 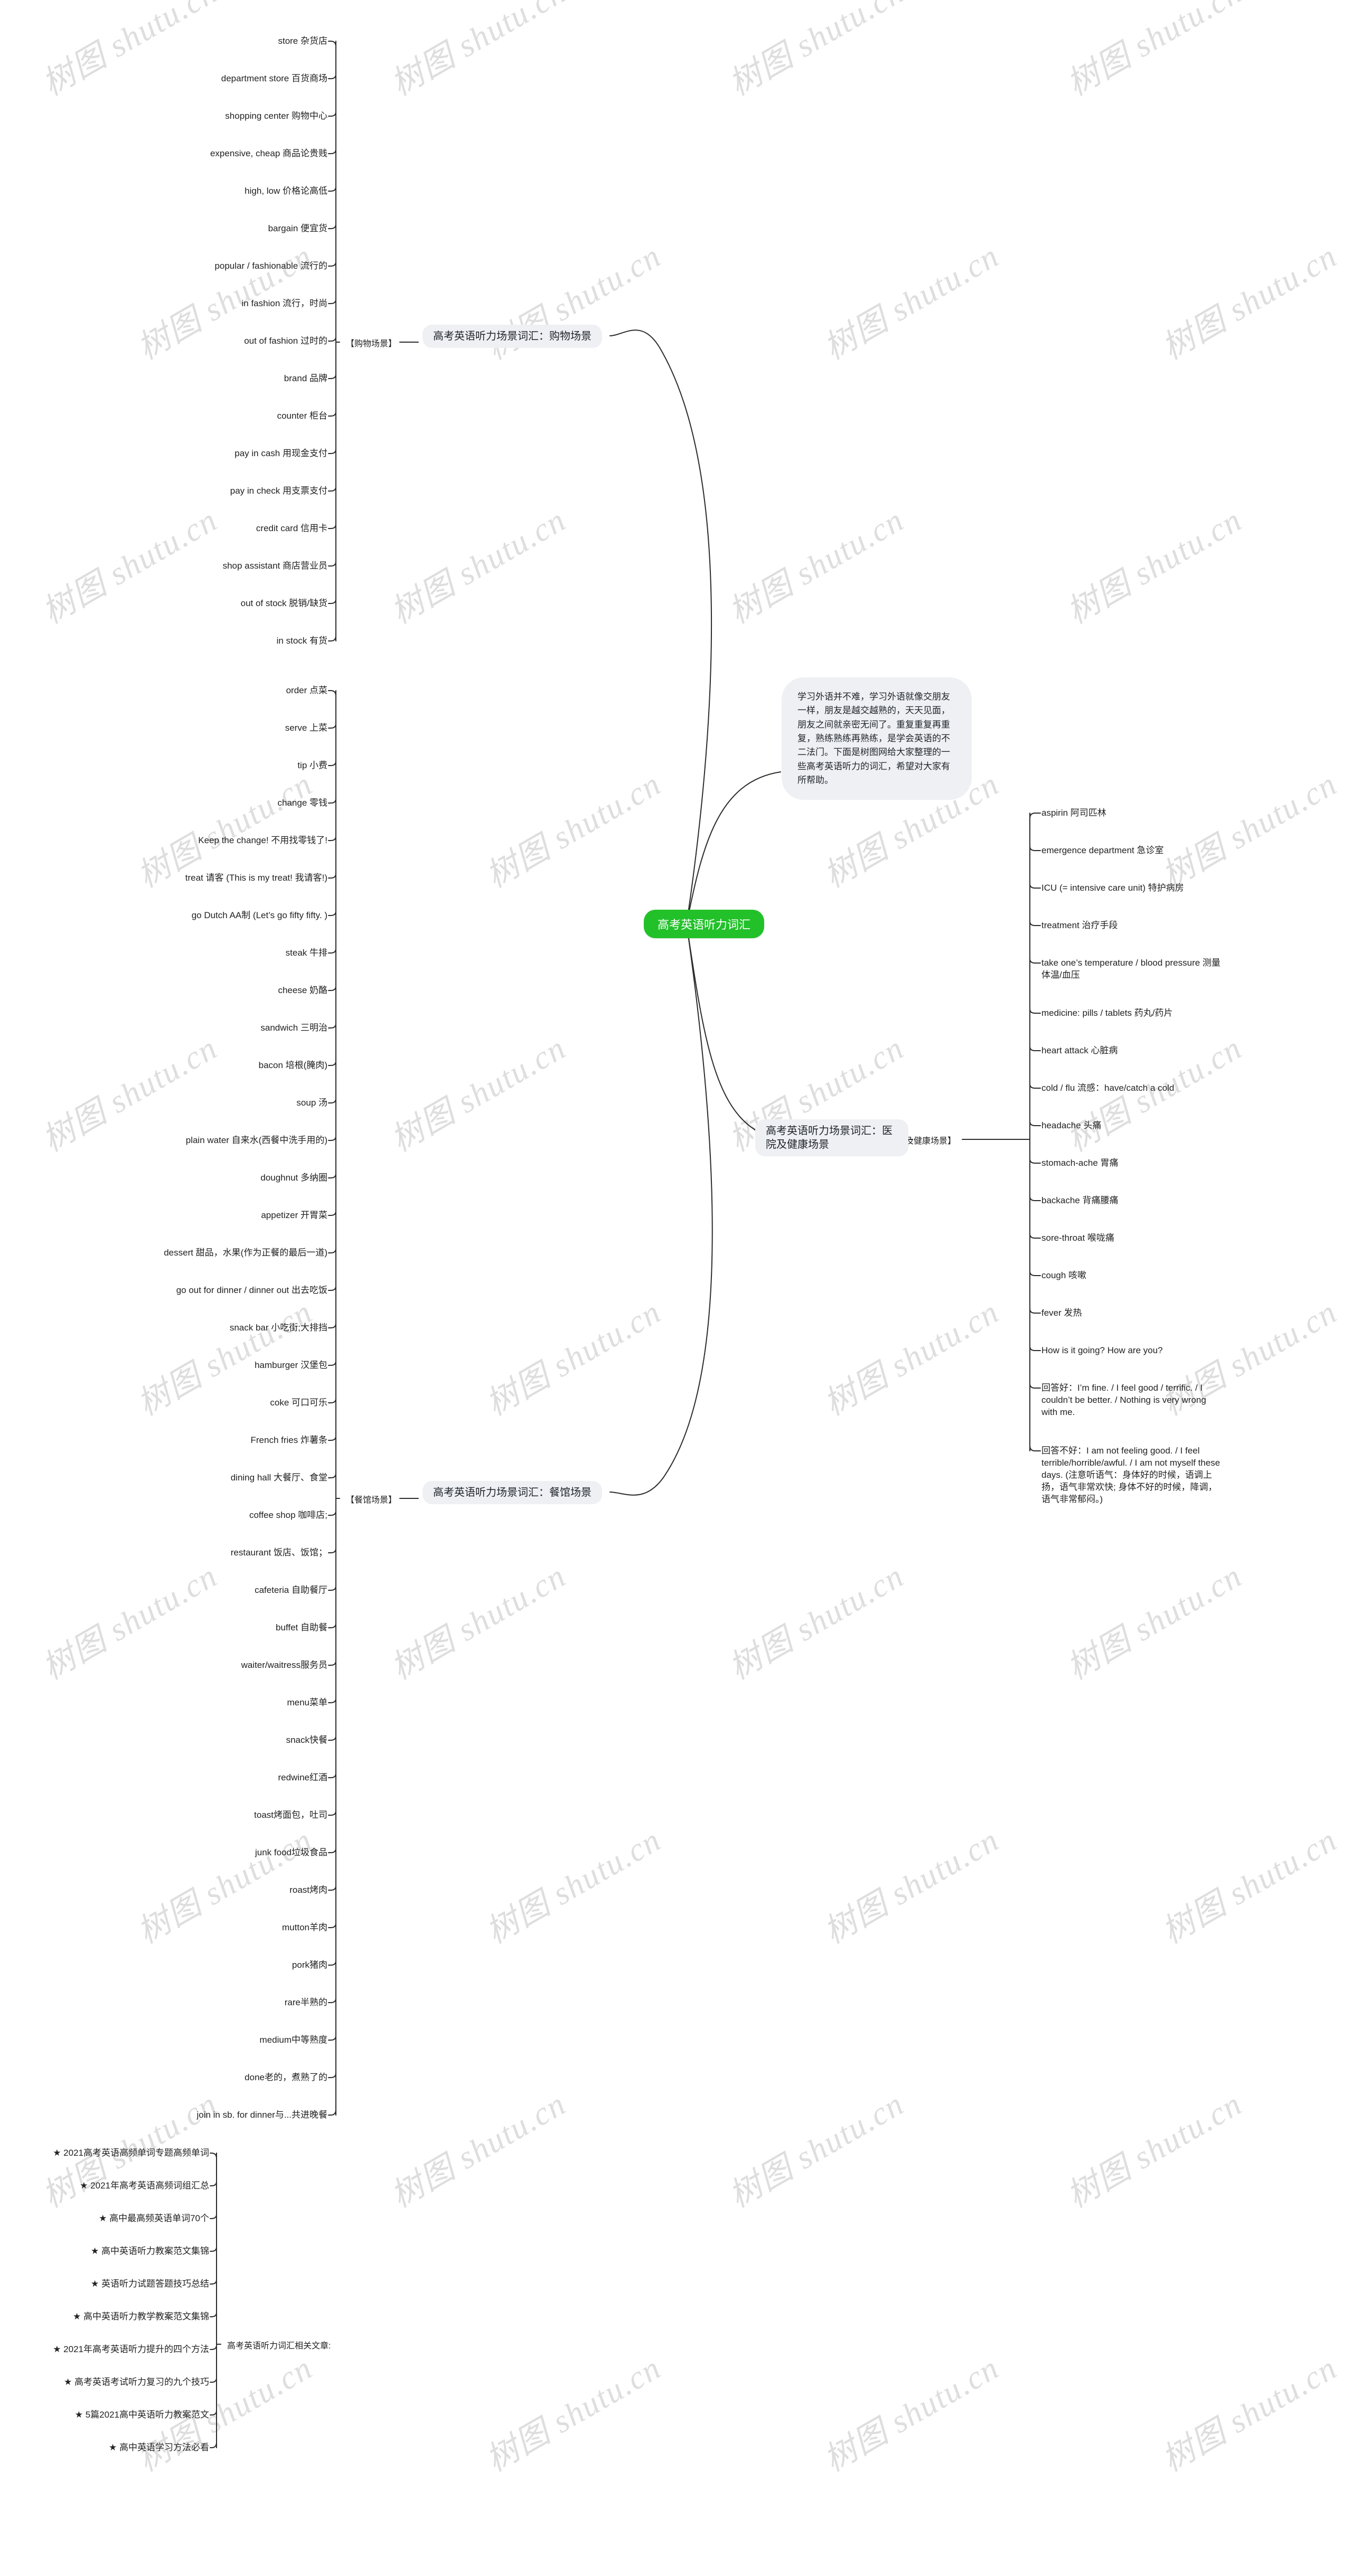 I want to click on mindmap-leaf: credit card 信用卡, so click(x=291, y=529).